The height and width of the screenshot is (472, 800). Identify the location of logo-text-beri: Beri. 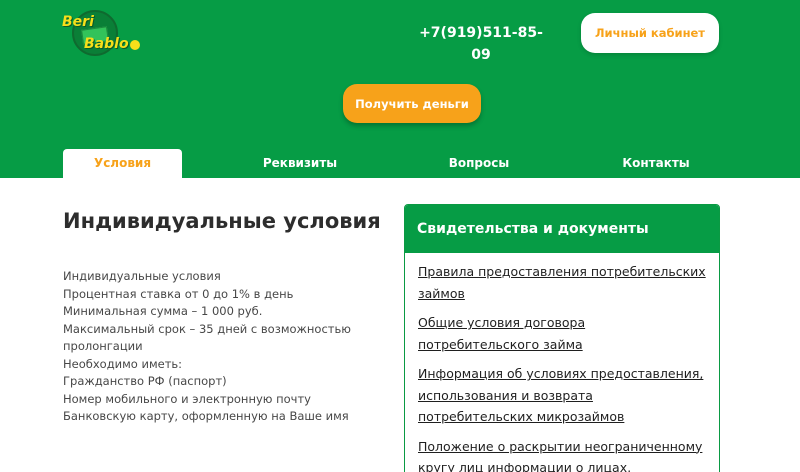
(78, 22).